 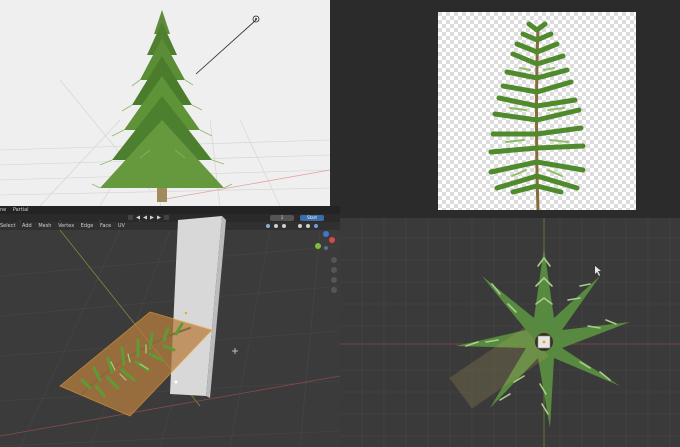 I want to click on texture-preview-canvas, so click(x=537, y=111).